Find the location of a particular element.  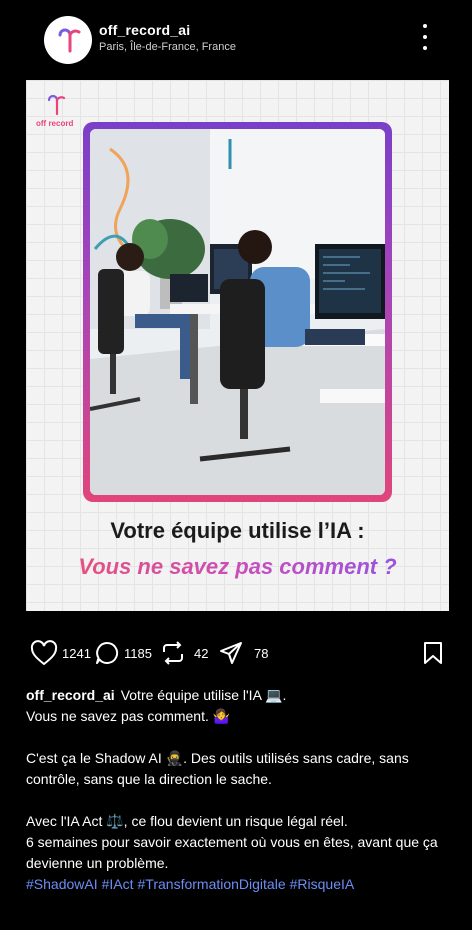

share-button: 78 is located at coordinates (243, 653).